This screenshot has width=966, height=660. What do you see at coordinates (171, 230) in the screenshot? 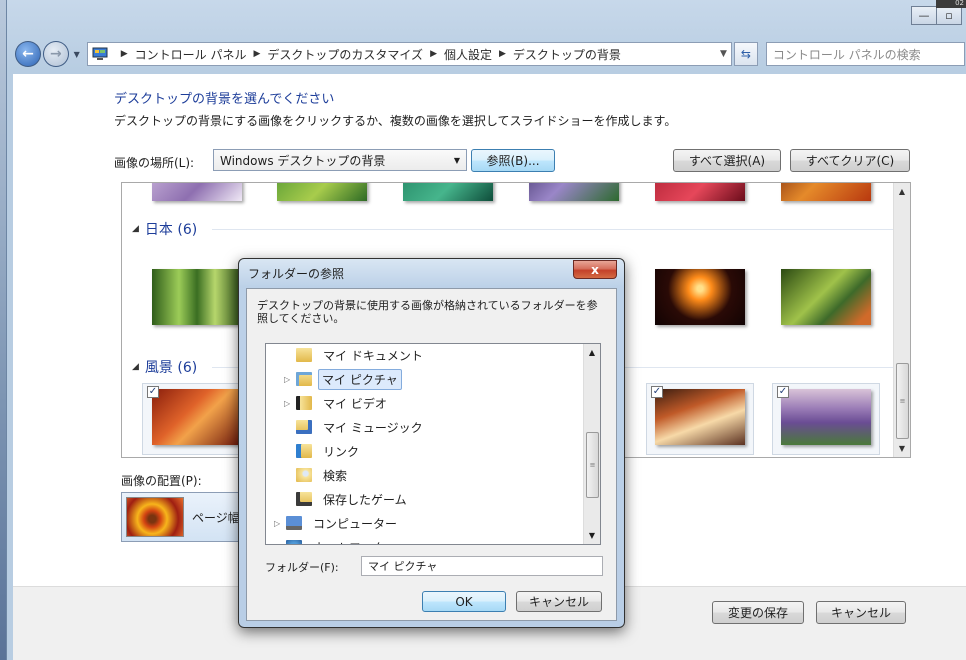
I see `group-title: 日本 (6)` at bounding box center [171, 230].